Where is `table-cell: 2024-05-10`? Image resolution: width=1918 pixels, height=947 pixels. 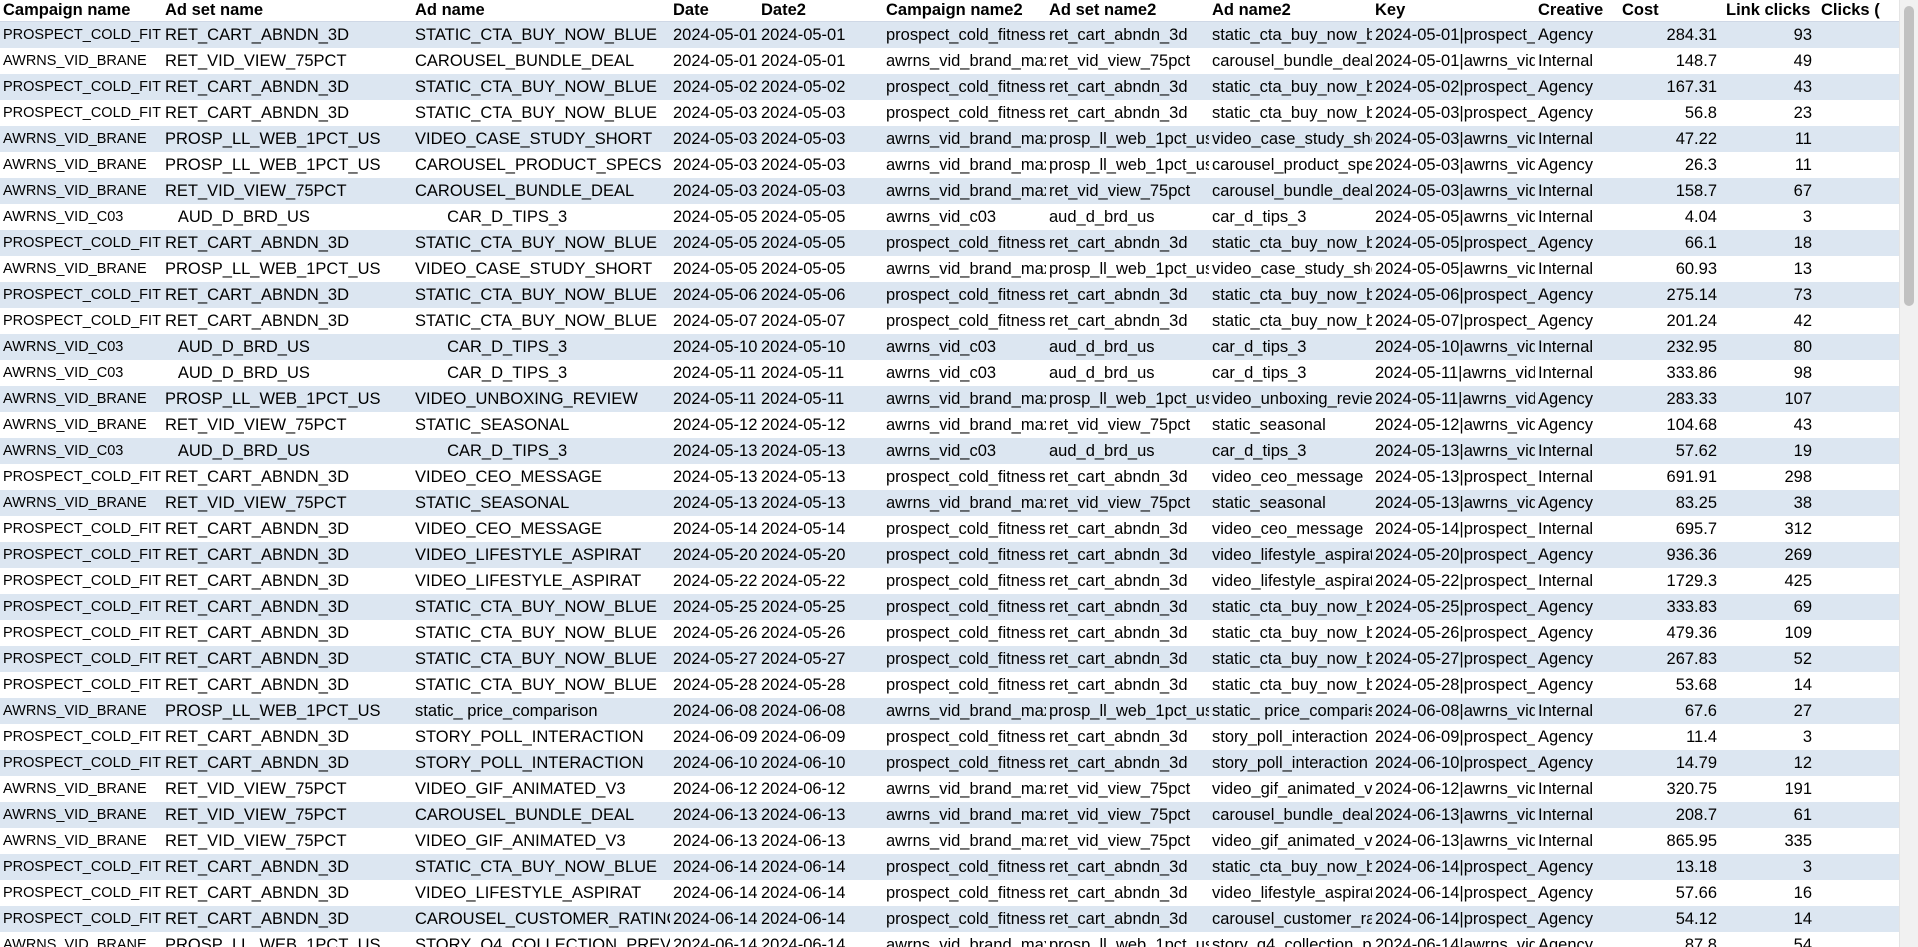 table-cell: 2024-05-10 is located at coordinates (820, 347).